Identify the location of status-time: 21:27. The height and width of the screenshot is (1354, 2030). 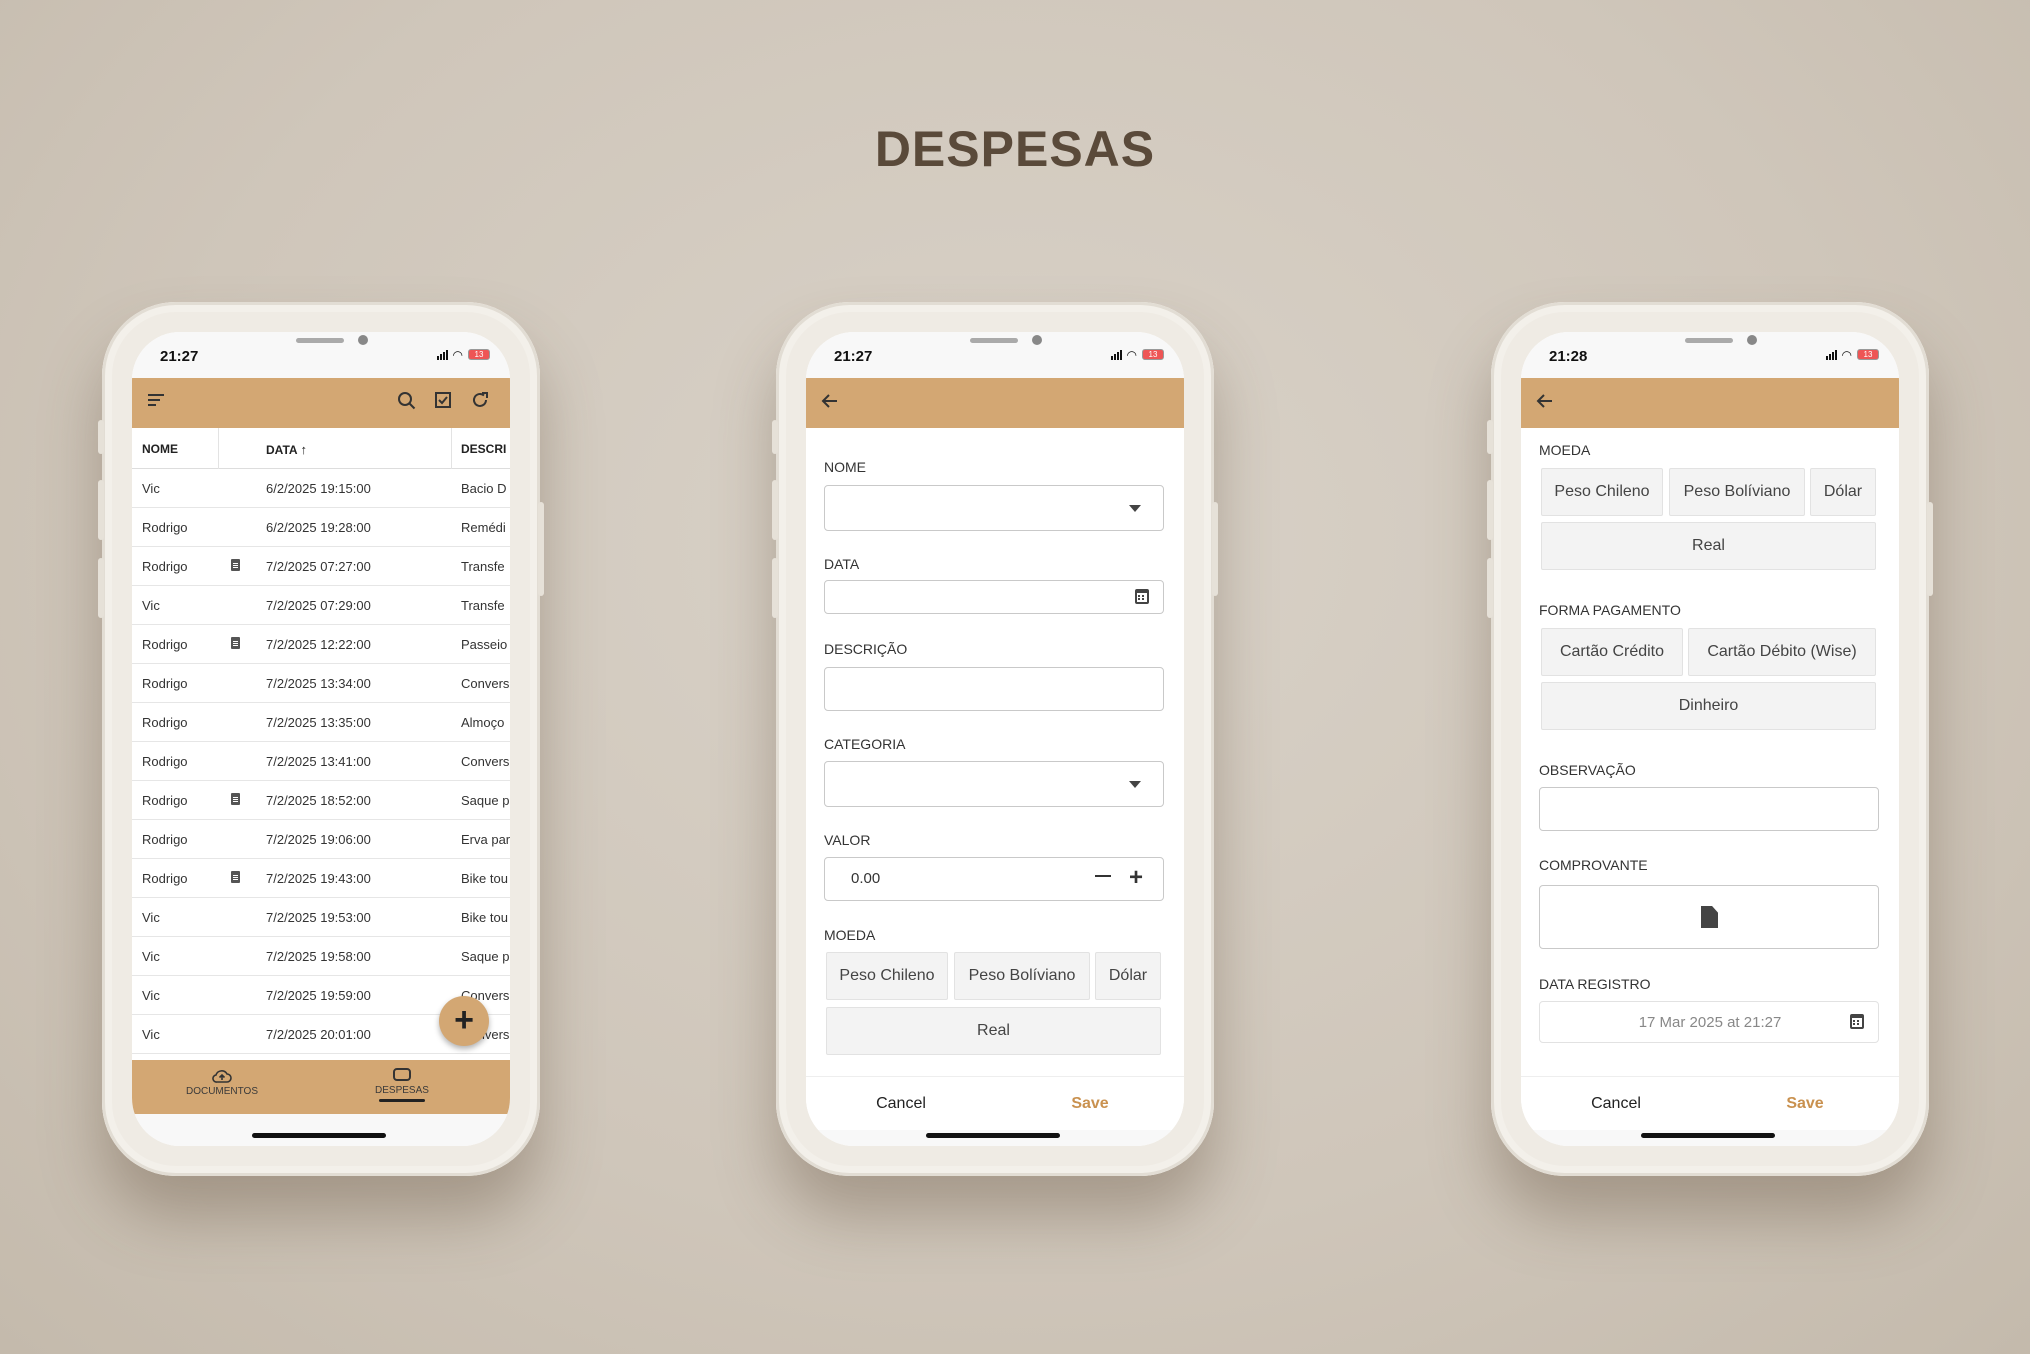
(853, 356).